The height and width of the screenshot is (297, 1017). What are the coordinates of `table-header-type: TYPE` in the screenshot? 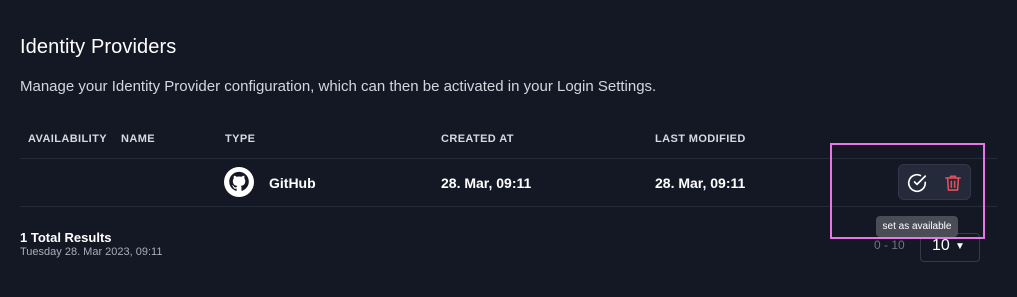 It's located at (240, 139).